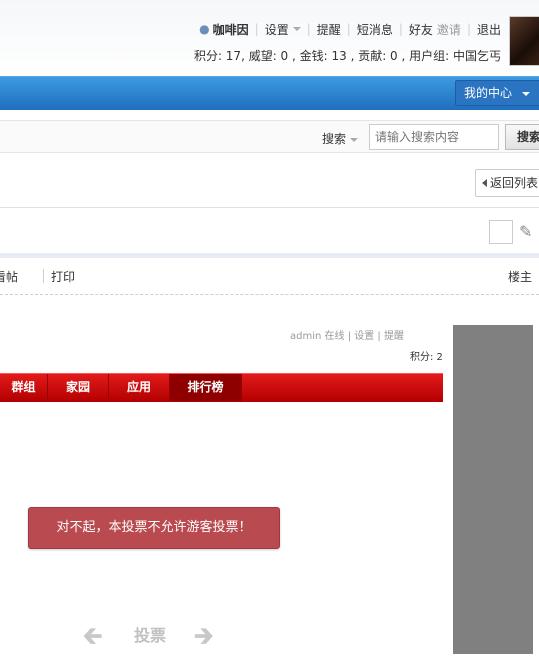 Image resolution: width=539 pixels, height=660 pixels. Describe the element at coordinates (525, 231) in the screenshot. I see `edit-icon: ✎` at that location.